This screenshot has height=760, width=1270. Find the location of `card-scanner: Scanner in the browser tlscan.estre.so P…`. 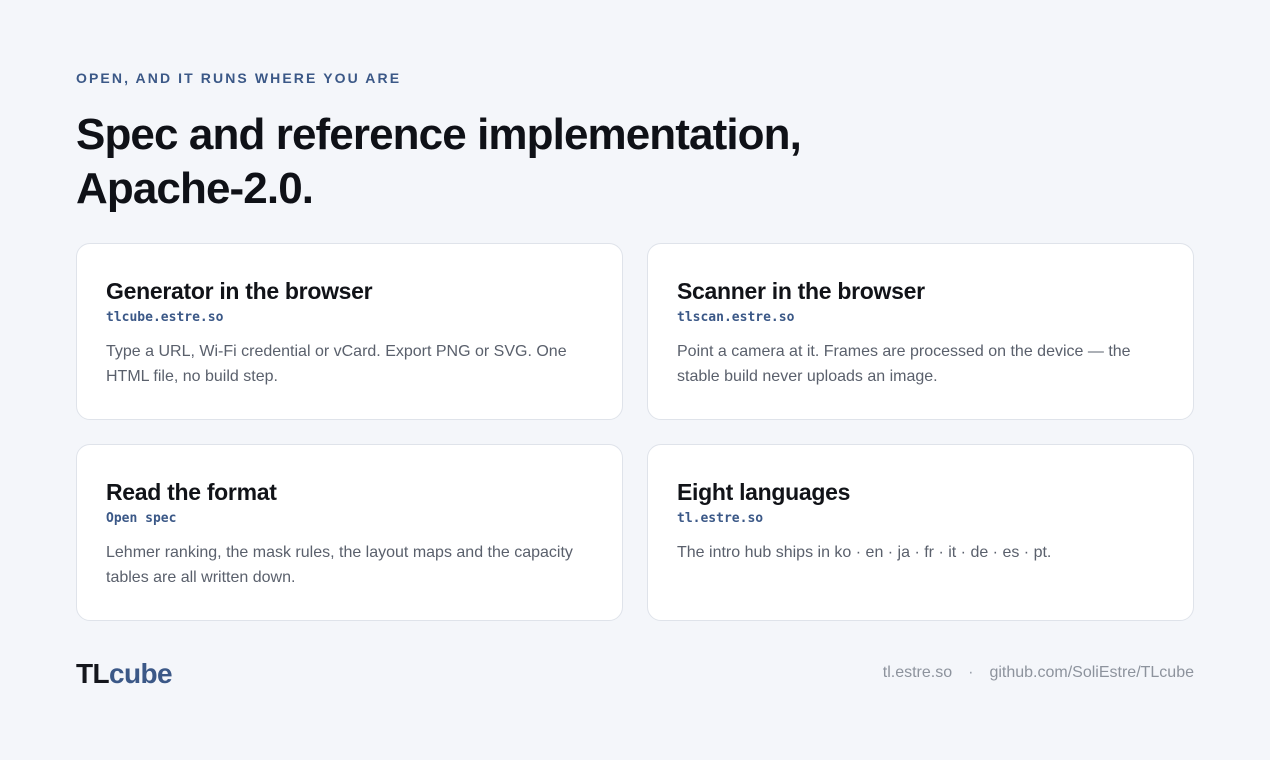

card-scanner: Scanner in the browser tlscan.estre.so P… is located at coordinates (920, 331).